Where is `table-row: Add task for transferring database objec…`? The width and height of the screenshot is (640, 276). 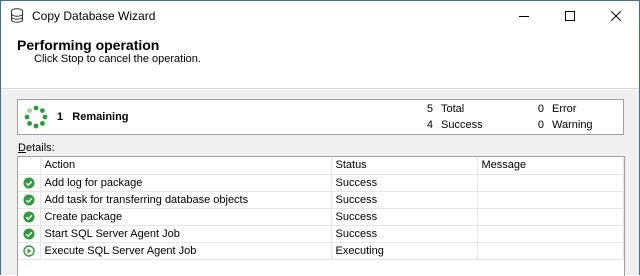
table-row: Add task for transferring database objec… is located at coordinates (321, 200).